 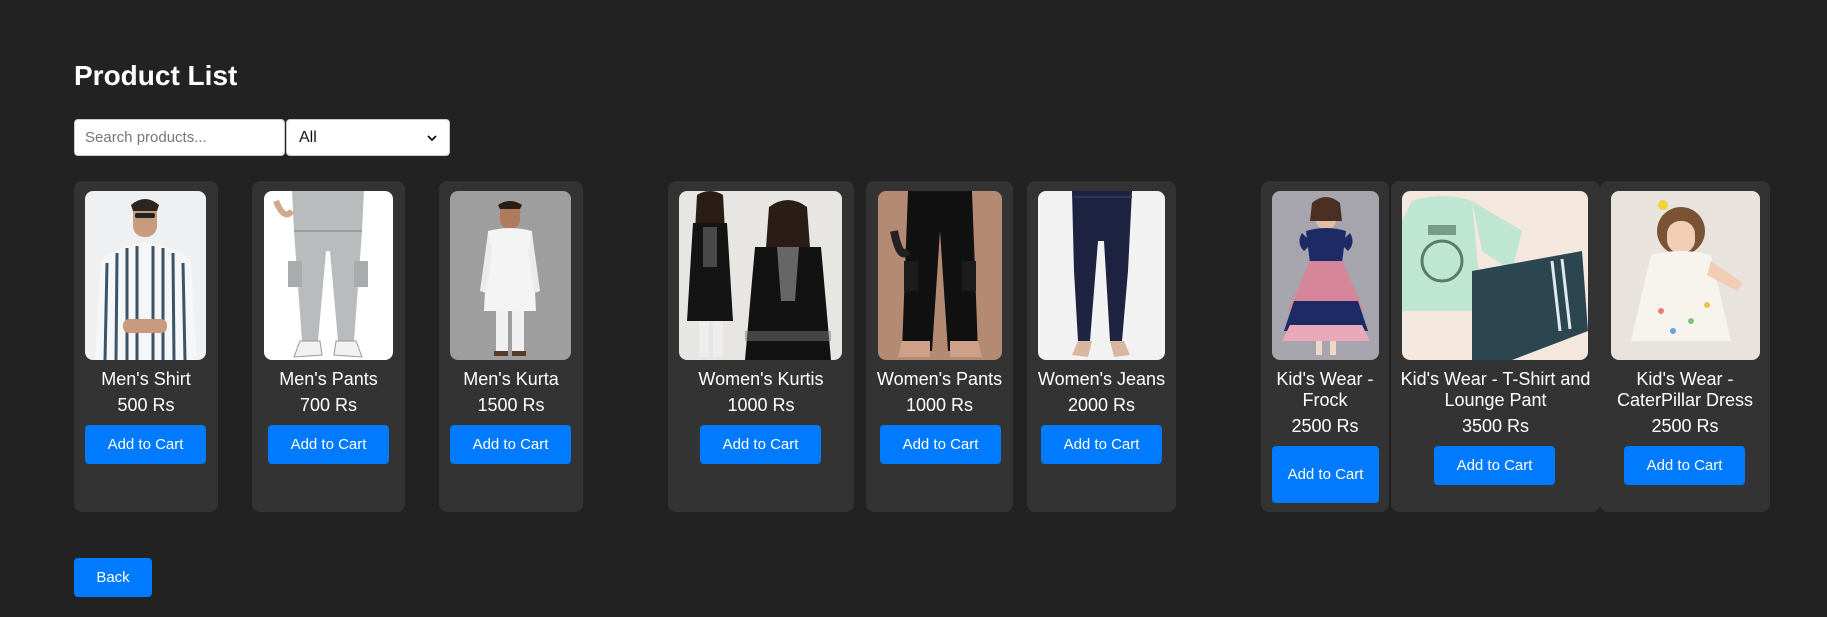 What do you see at coordinates (1685, 389) in the screenshot?
I see `product-name: Kid's Wear - CaterPillar Dress` at bounding box center [1685, 389].